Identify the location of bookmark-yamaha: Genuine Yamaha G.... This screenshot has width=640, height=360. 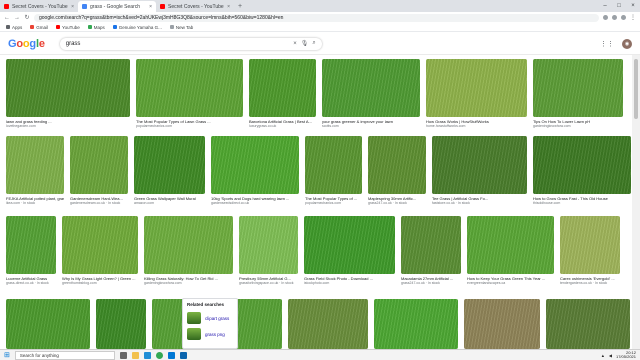
(137, 27).